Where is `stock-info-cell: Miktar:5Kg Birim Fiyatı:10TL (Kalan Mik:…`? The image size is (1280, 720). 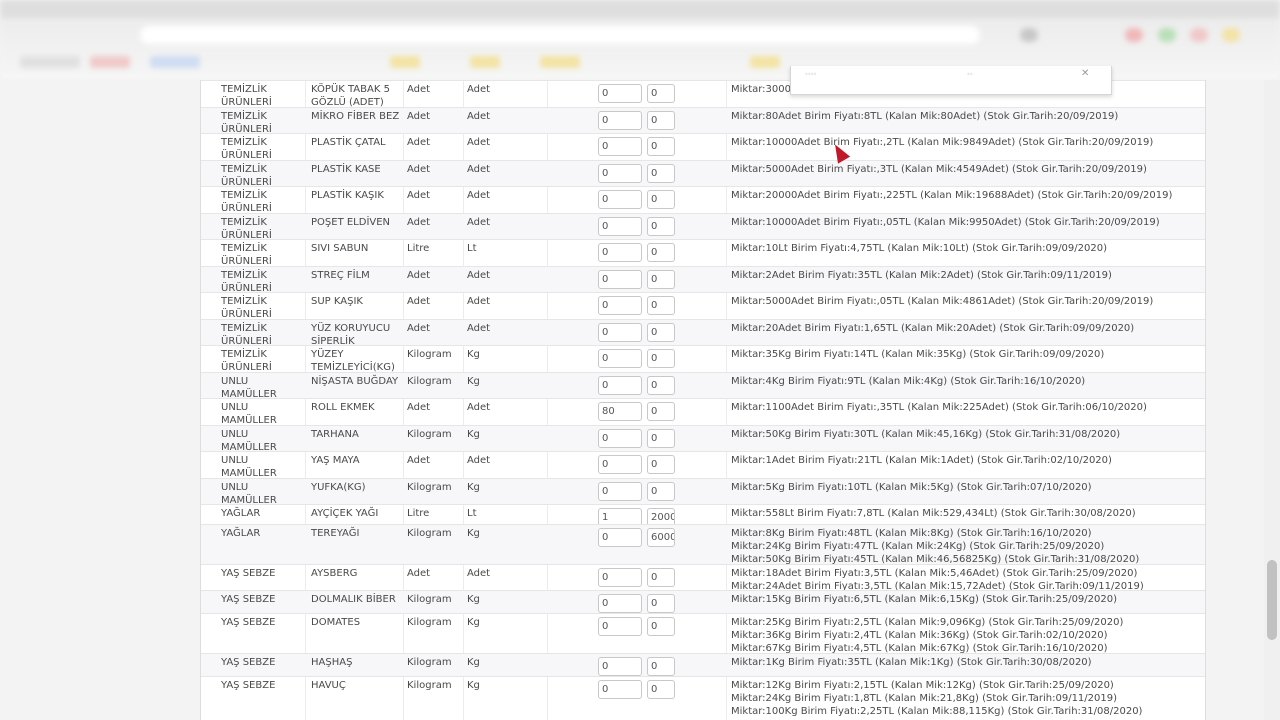
stock-info-cell: Miktar:5Kg Birim Fiyatı:10TL (Kalan Mik:… is located at coordinates (966, 487).